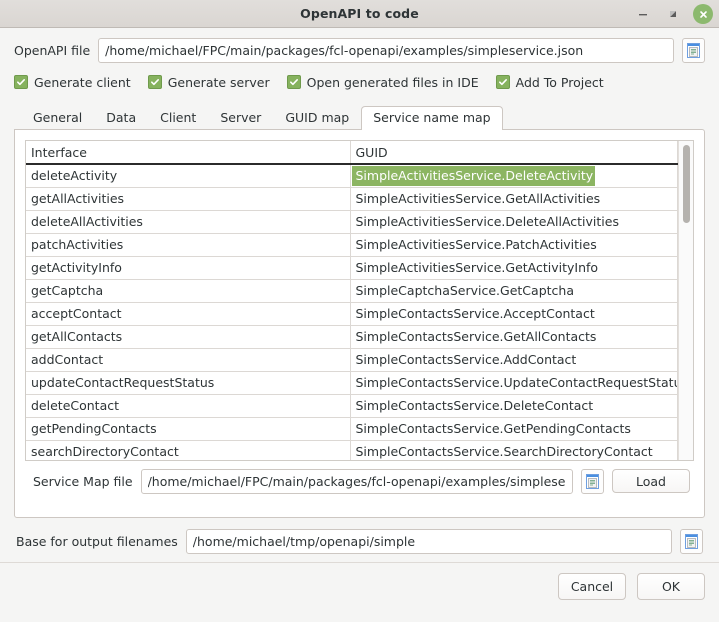  I want to click on load-button: Load, so click(651, 481).